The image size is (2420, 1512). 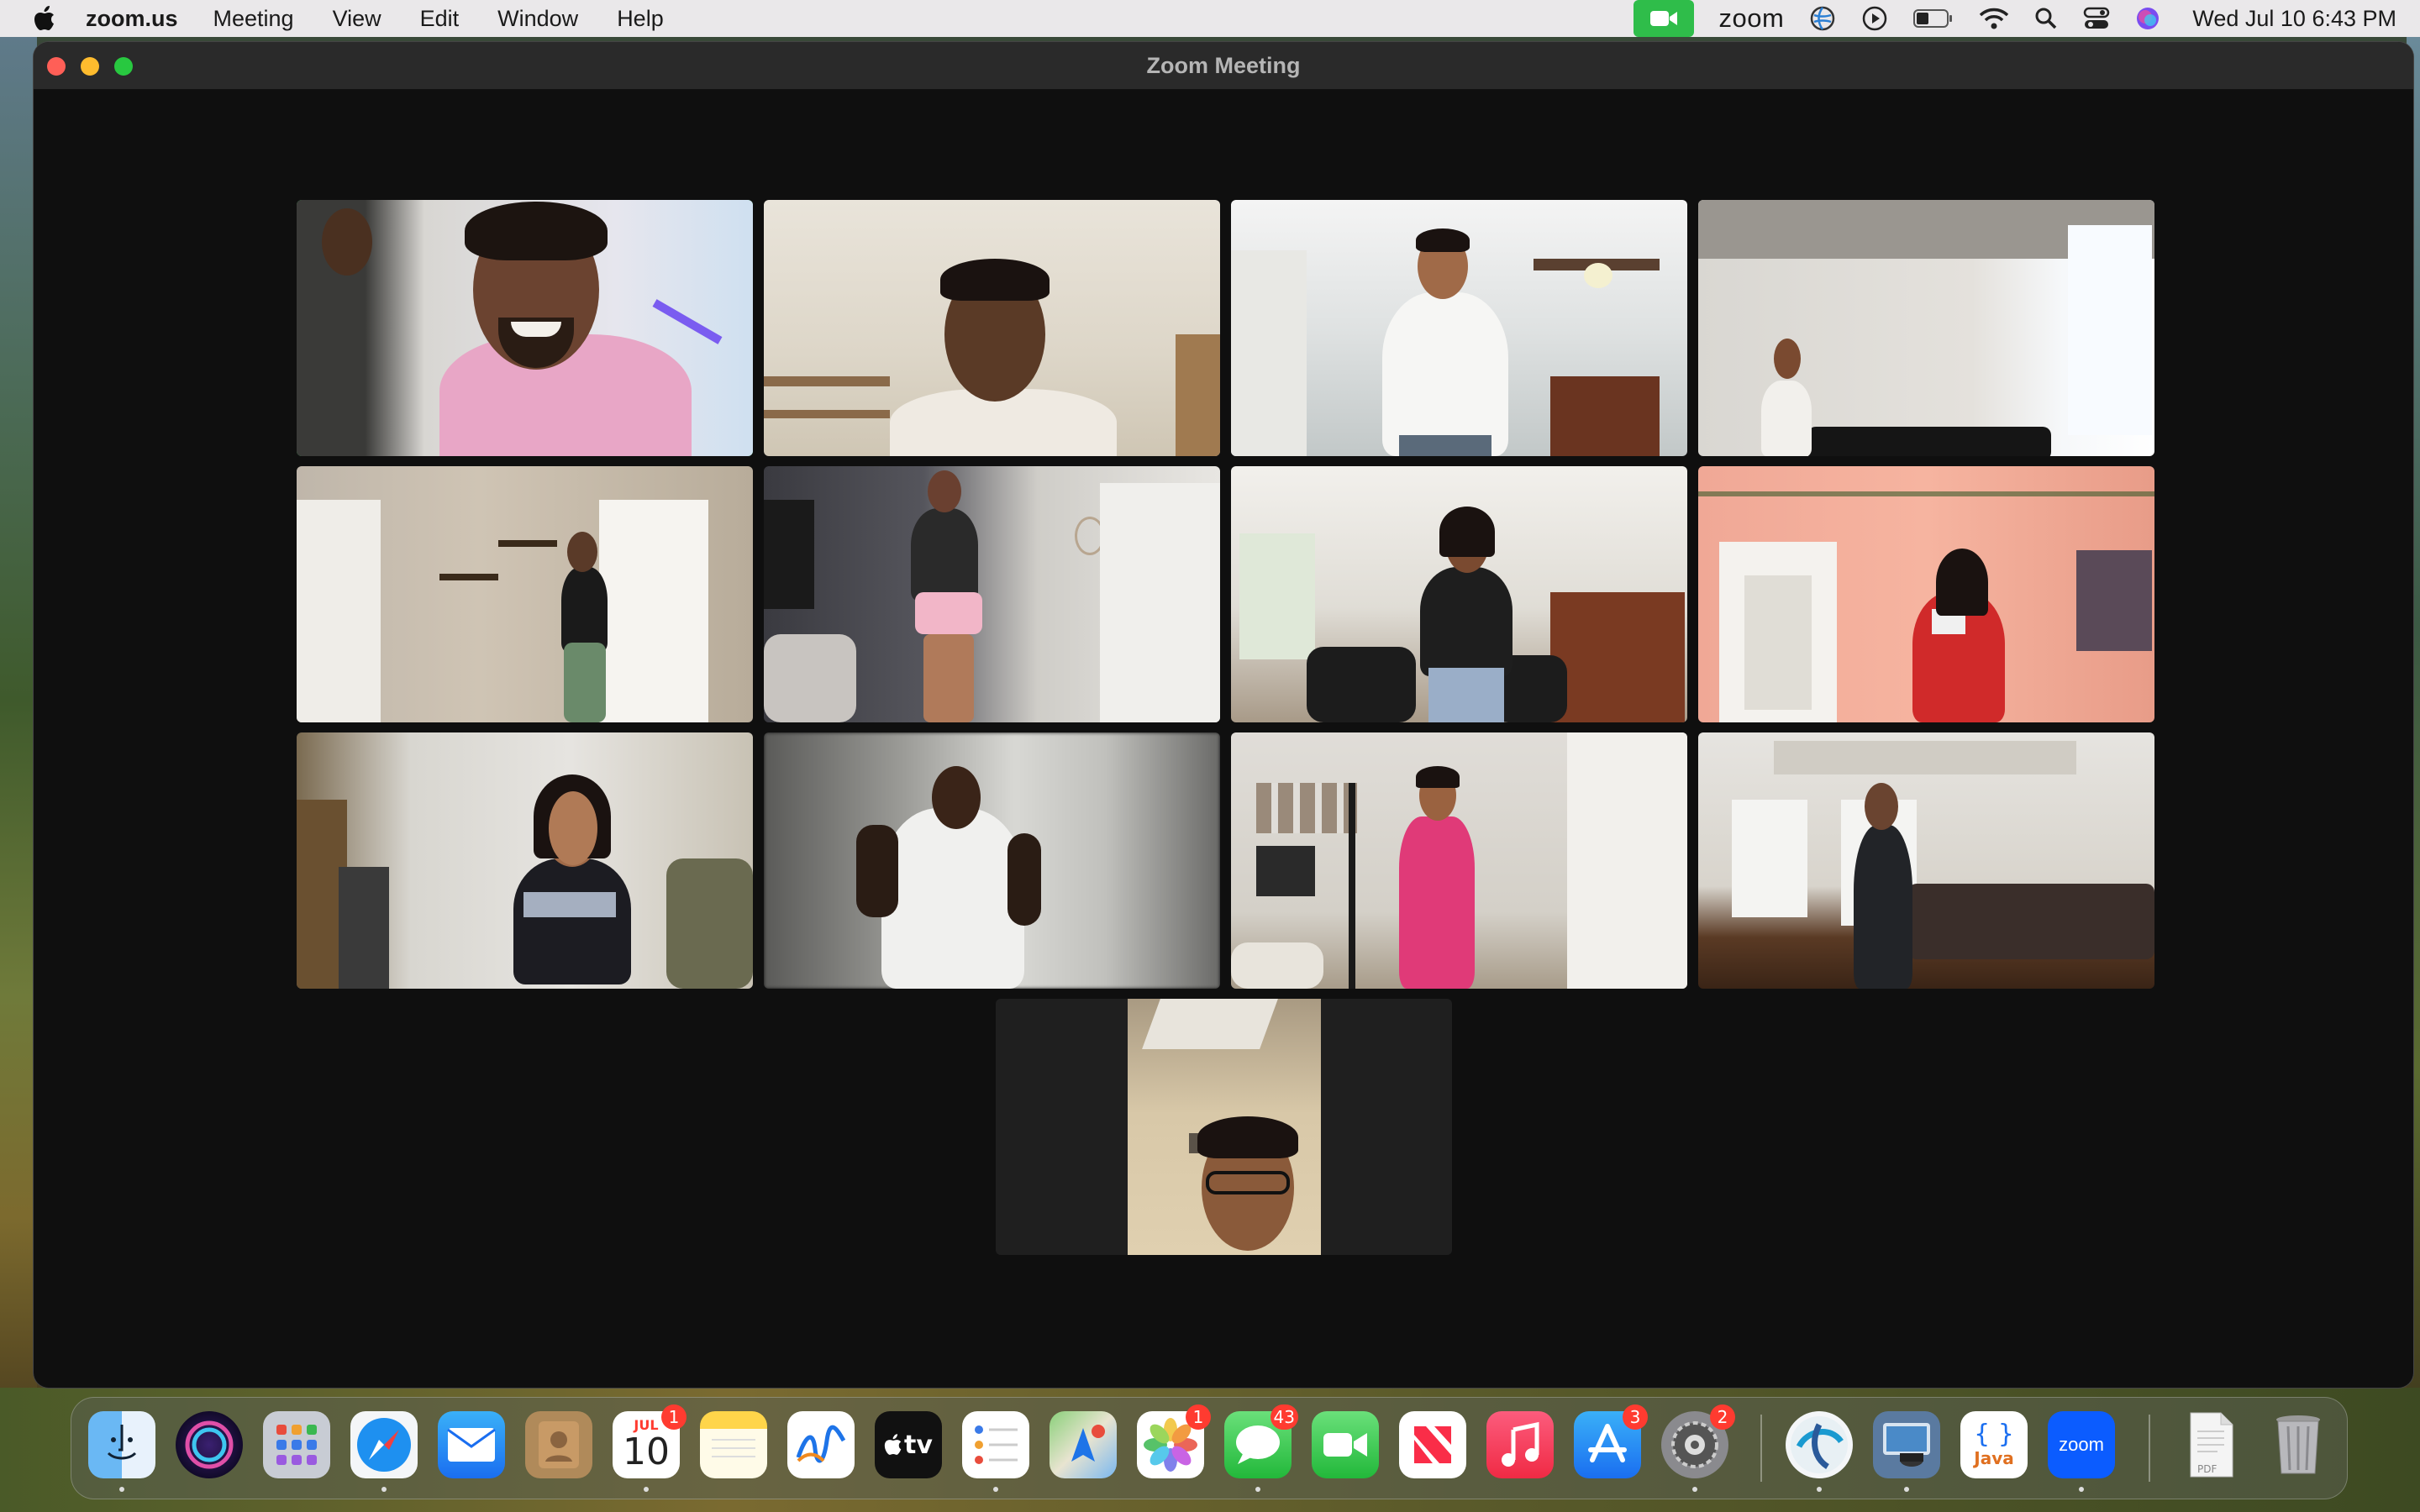 I want to click on java-icon: { } Java, so click(x=1994, y=1444).